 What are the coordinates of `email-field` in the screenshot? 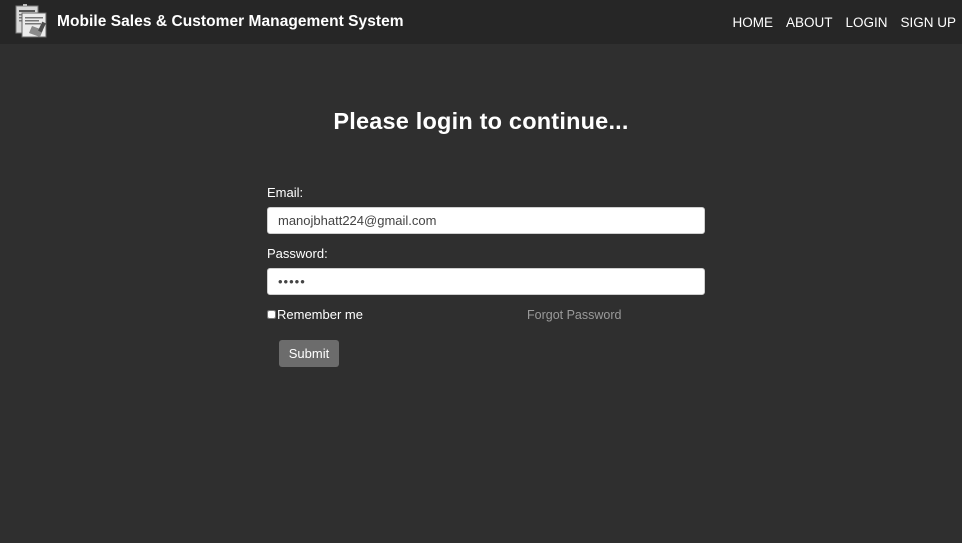 It's located at (486, 220).